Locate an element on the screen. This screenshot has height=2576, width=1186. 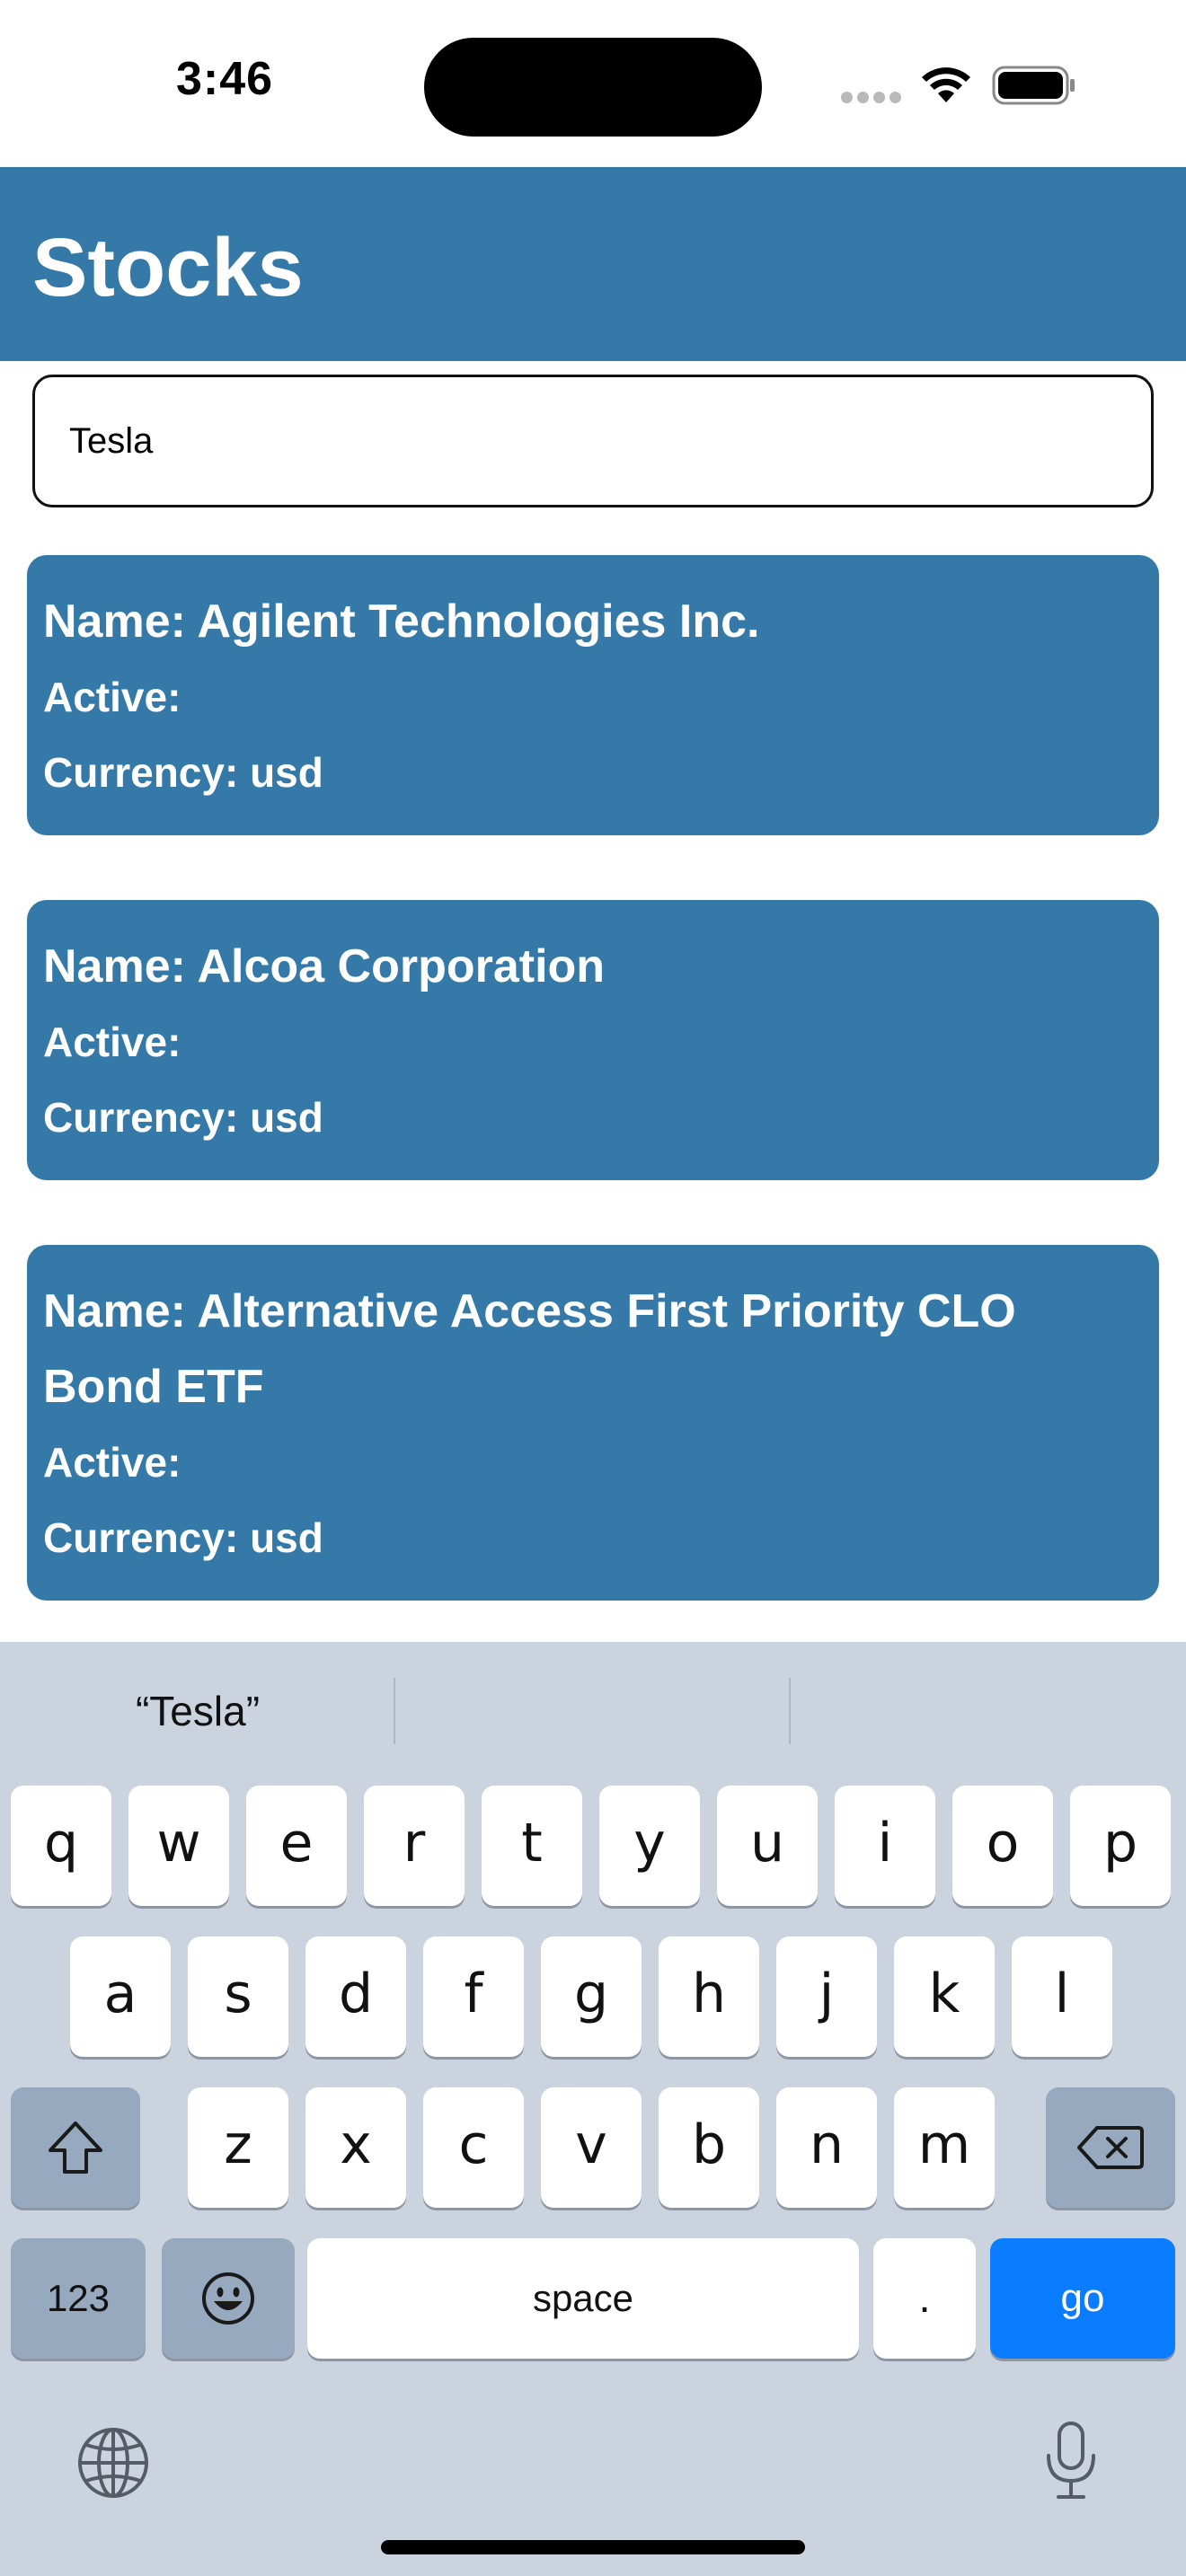
key-e: e is located at coordinates (296, 1846).